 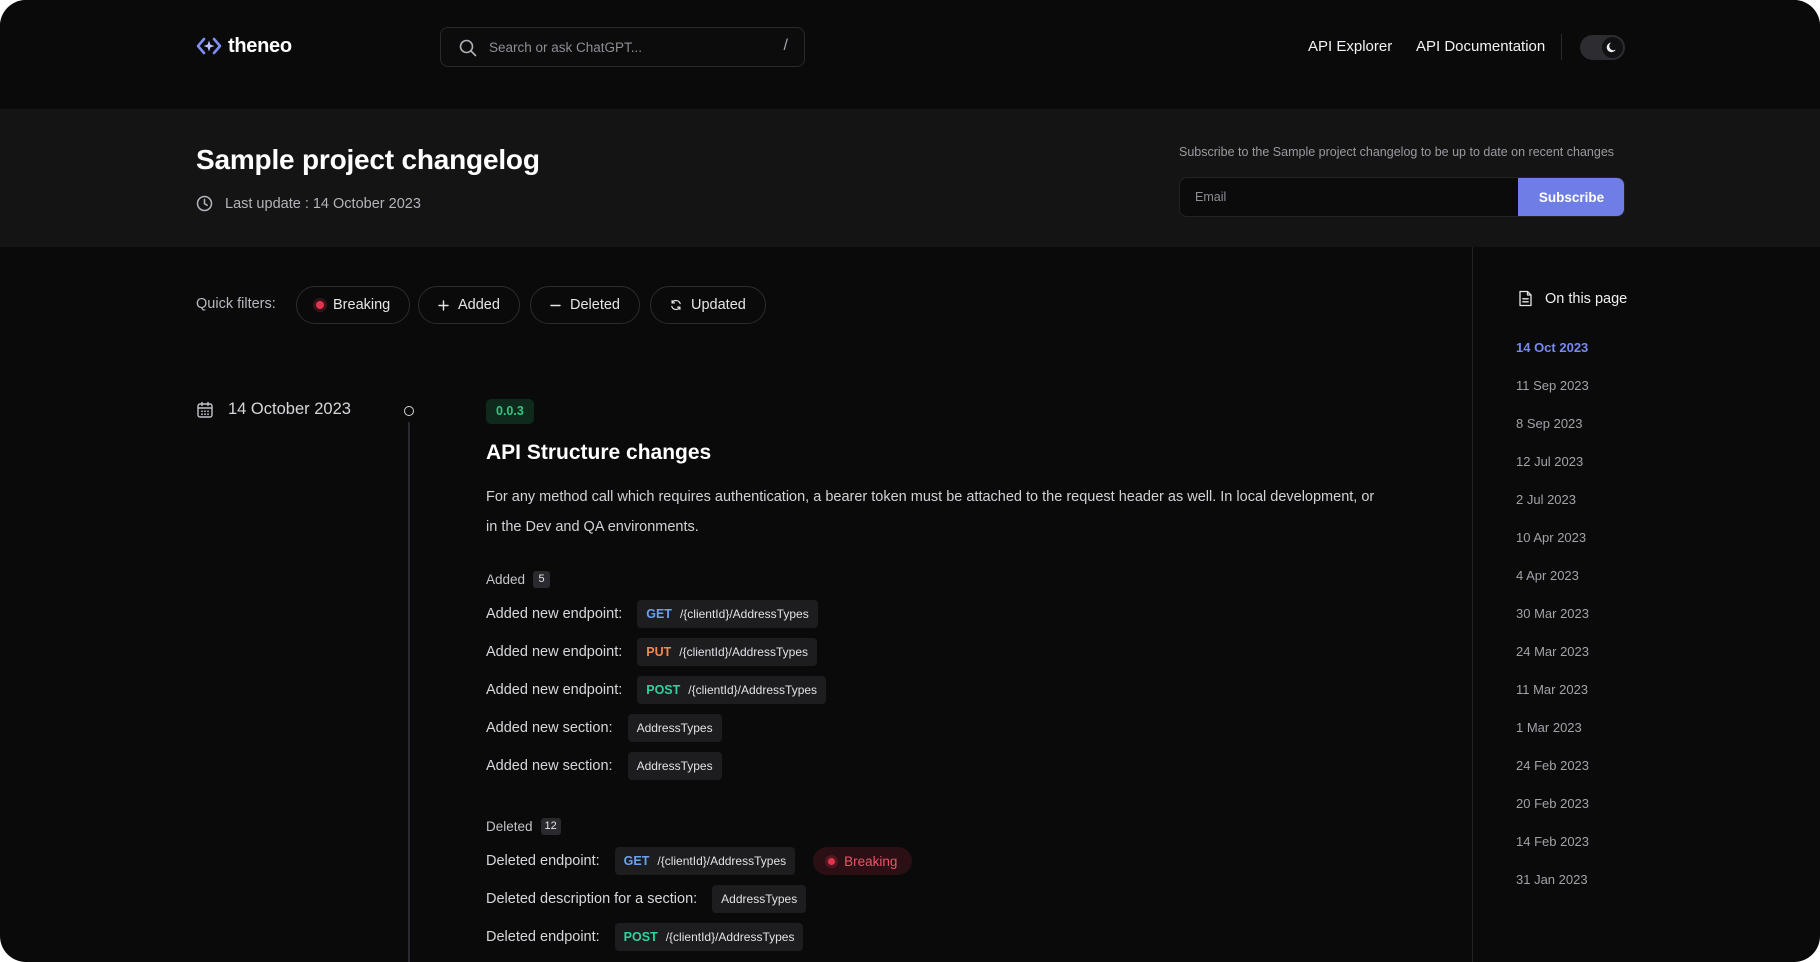 What do you see at coordinates (1552, 701) in the screenshot?
I see `toc-item: 11 Mar 2023` at bounding box center [1552, 701].